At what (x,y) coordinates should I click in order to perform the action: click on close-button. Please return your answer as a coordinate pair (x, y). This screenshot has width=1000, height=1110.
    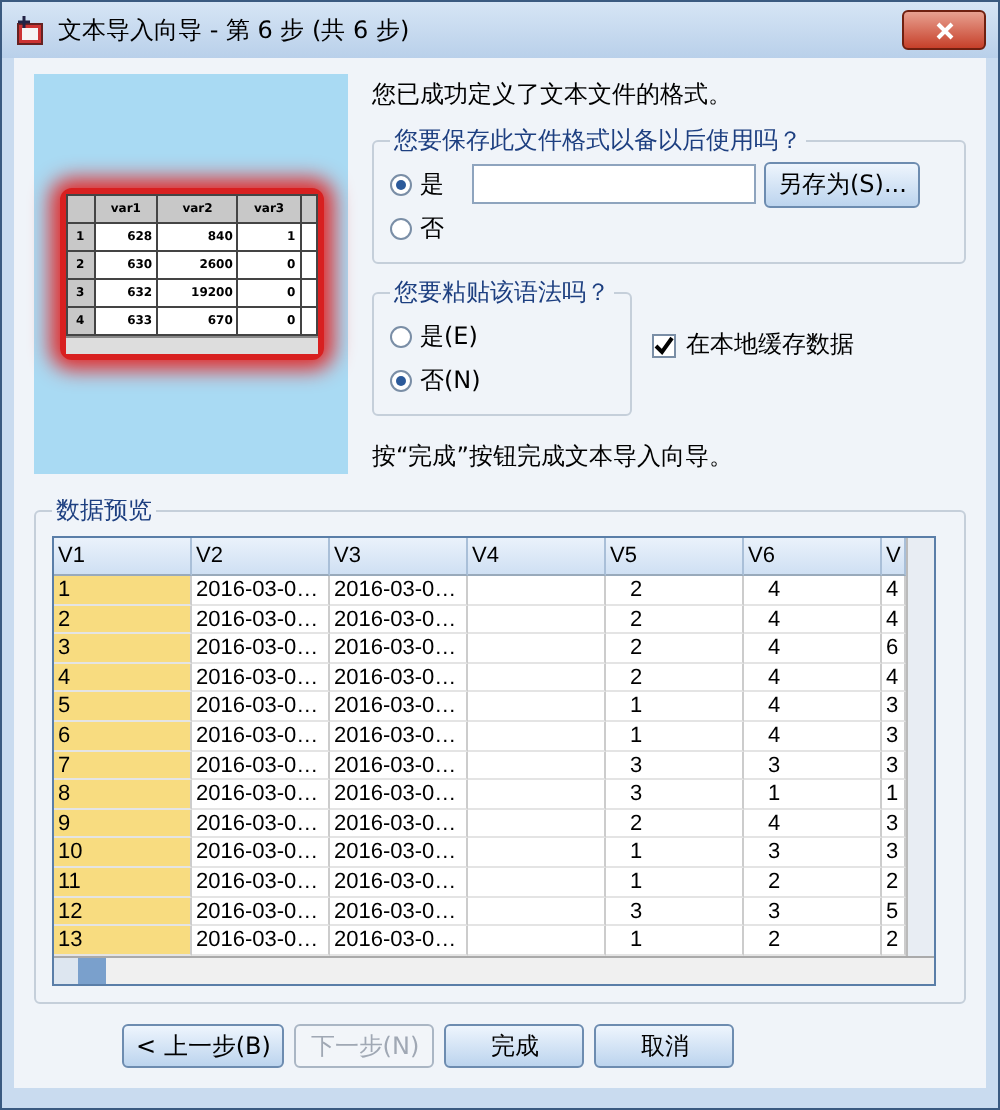
    Looking at the image, I should click on (944, 30).